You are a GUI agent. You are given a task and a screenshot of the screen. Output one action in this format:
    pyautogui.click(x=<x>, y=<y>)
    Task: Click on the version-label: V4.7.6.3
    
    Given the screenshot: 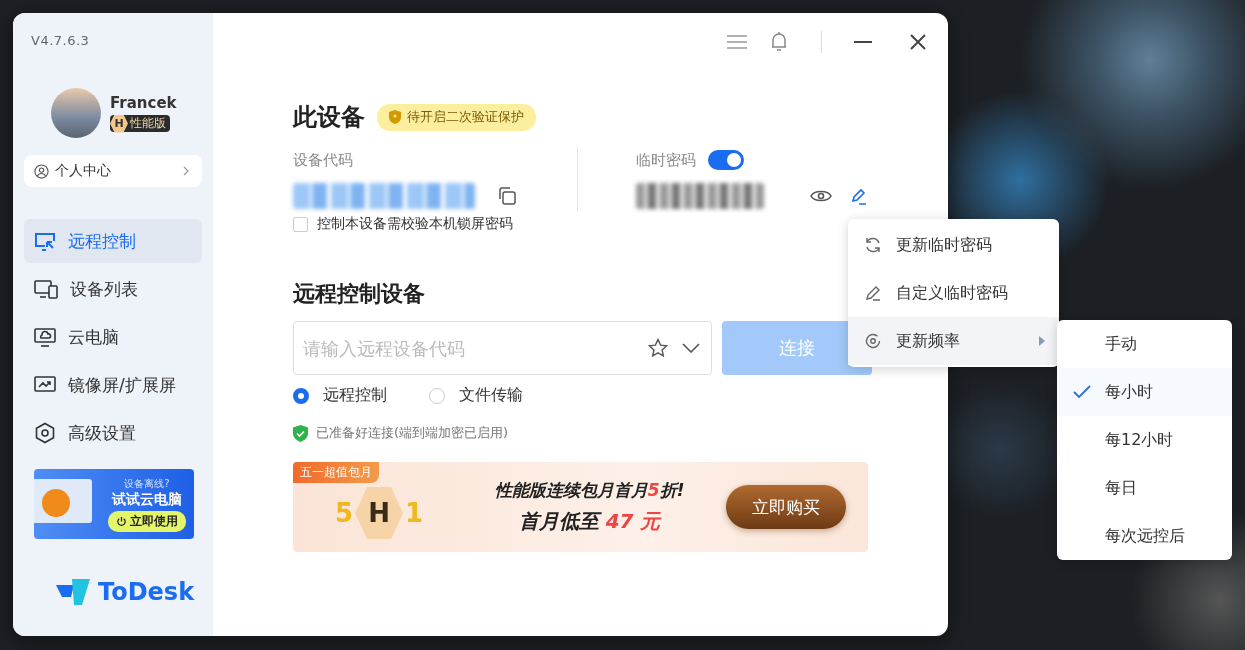 What is the action you would take?
    pyautogui.click(x=60, y=40)
    